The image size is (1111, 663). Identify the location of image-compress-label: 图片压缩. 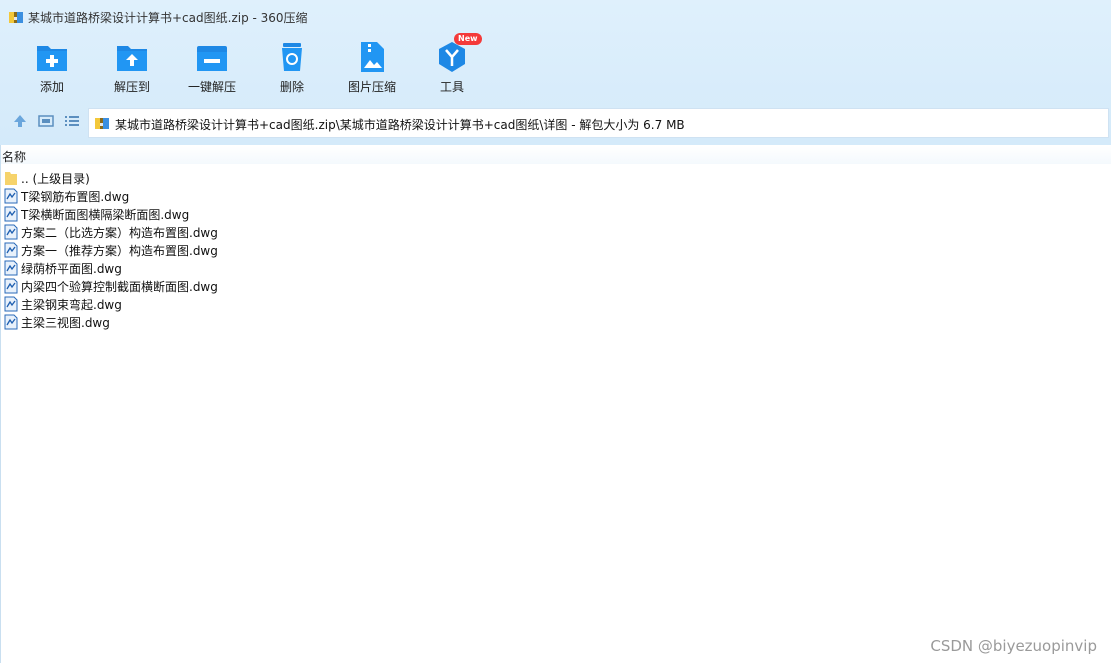
(371, 87).